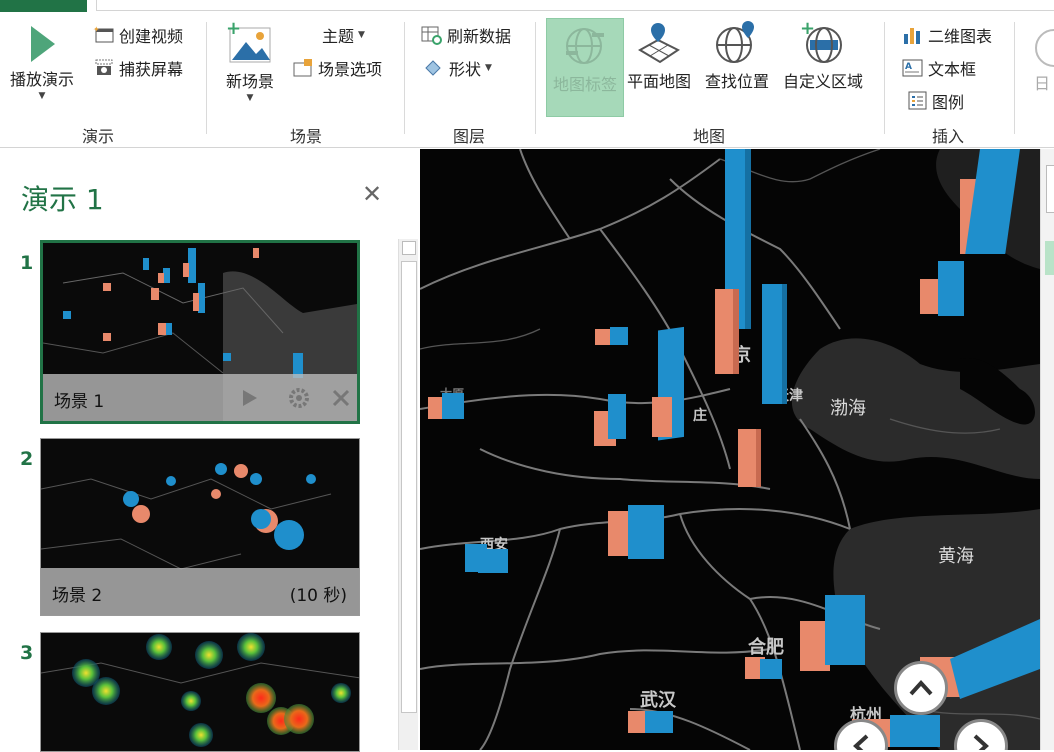 The image size is (1054, 752). Describe the element at coordinates (409, 487) in the screenshot. I see `scrollbar-thumb` at that location.